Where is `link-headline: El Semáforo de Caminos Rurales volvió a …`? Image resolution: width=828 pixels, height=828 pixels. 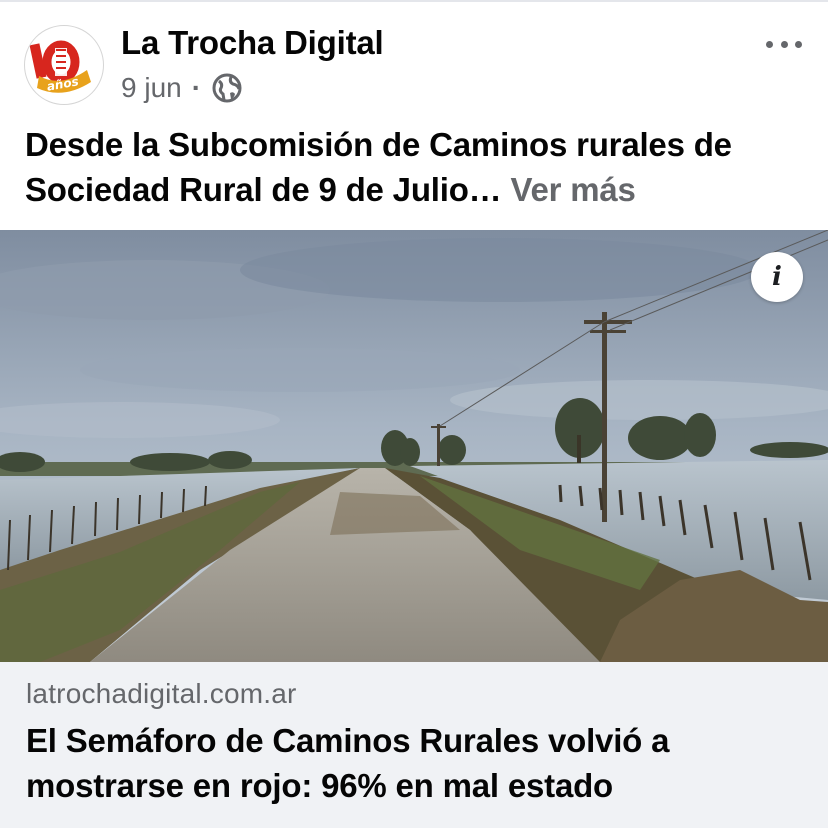
link-headline: El Semáforo de Caminos Rurales volvió a … is located at coordinates (421, 763).